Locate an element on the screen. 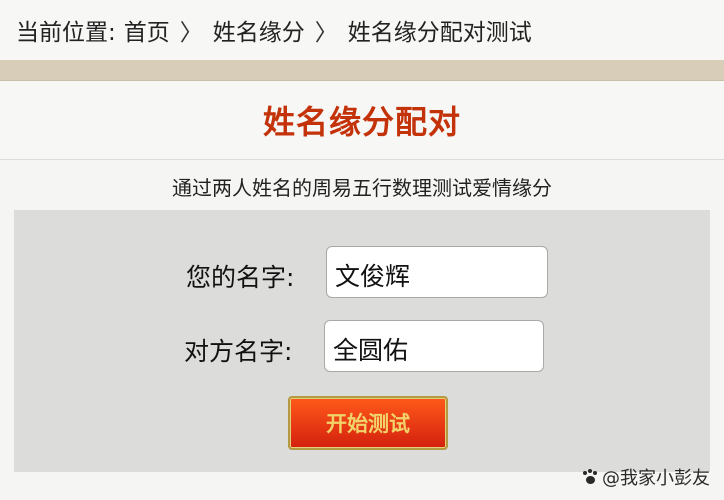 The width and height of the screenshot is (724, 500). other-name-row: 对方名字: 全圆佑 is located at coordinates (362, 348).